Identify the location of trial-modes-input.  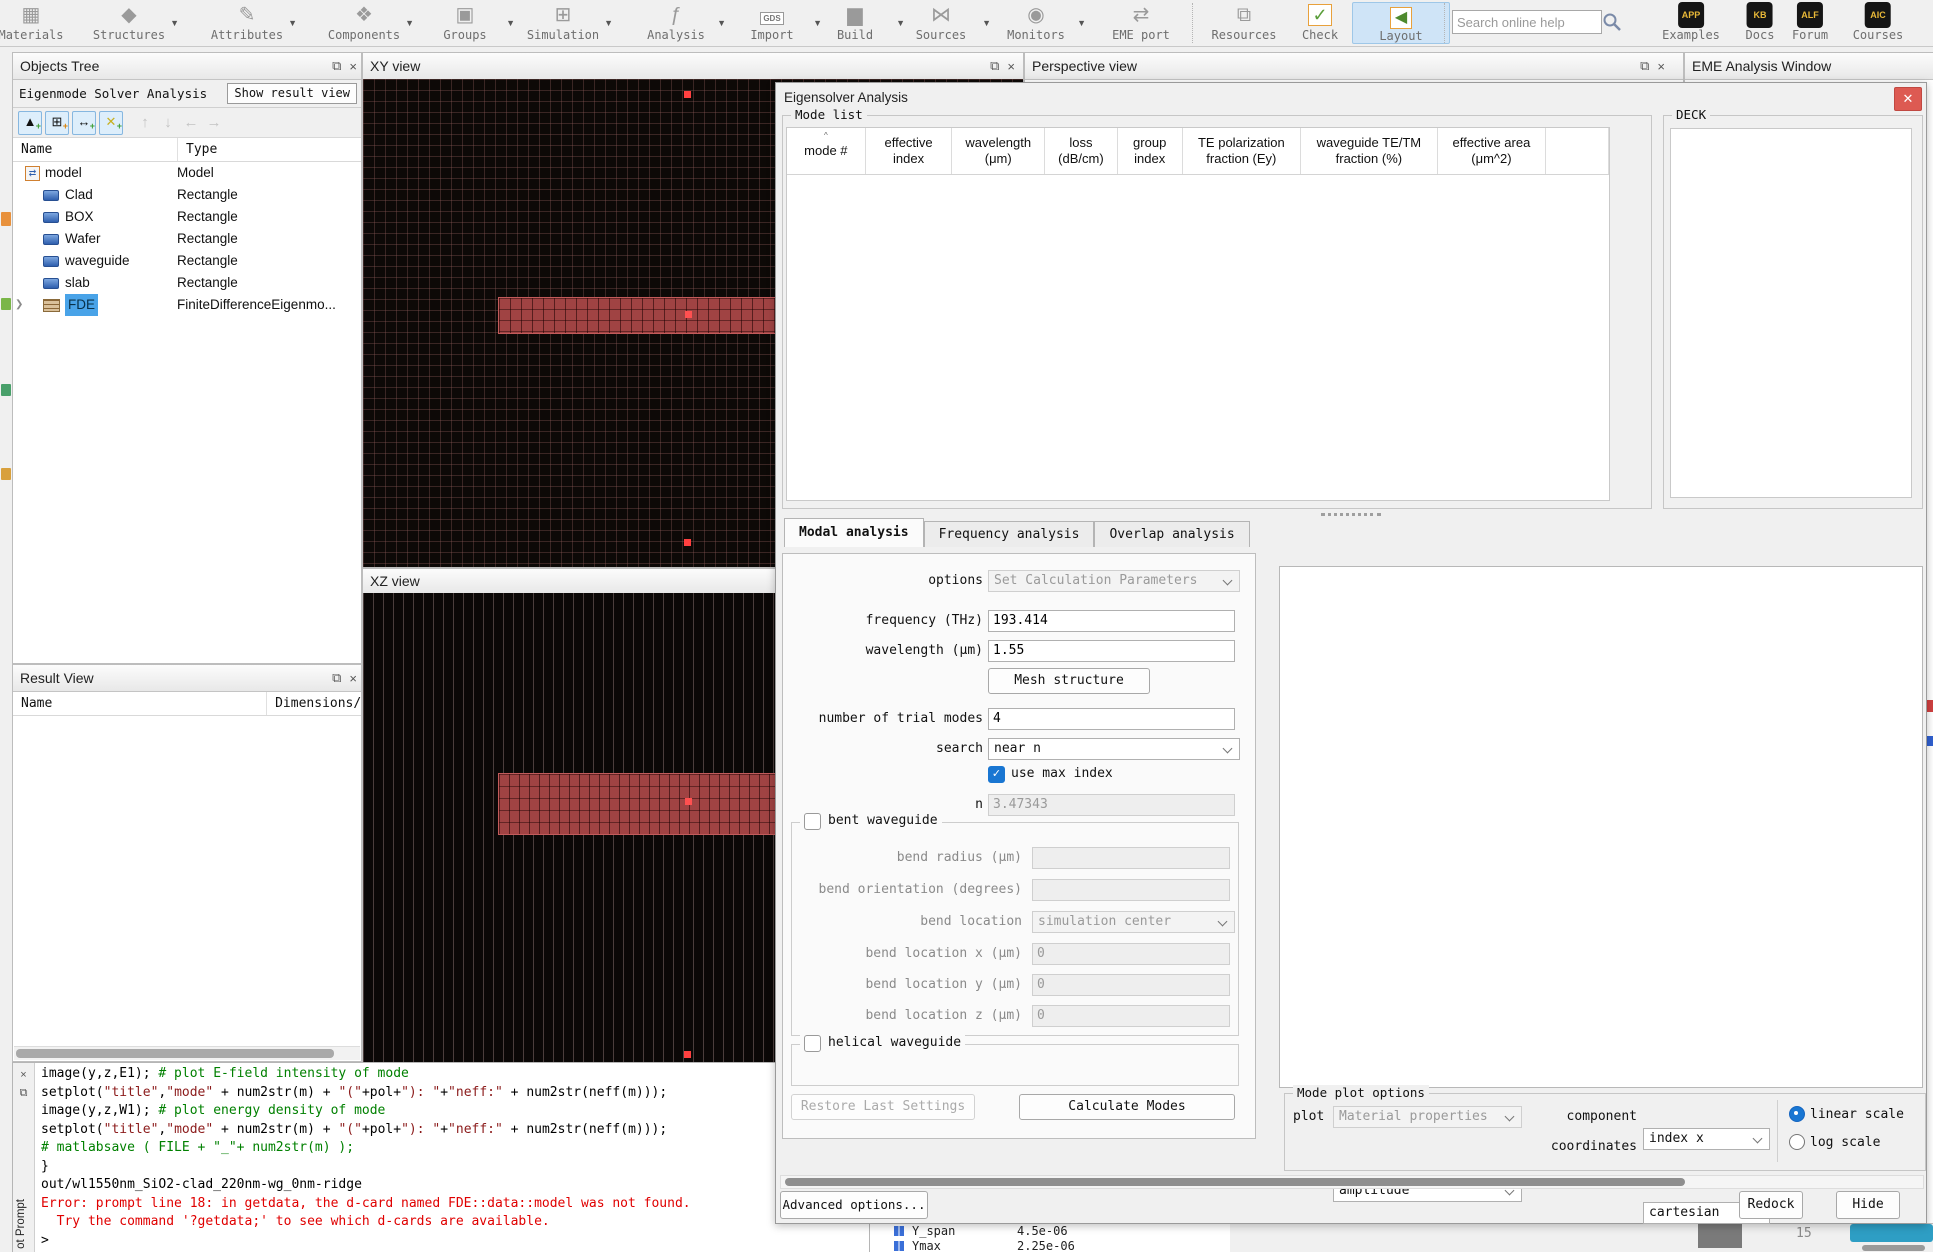
(1111, 719).